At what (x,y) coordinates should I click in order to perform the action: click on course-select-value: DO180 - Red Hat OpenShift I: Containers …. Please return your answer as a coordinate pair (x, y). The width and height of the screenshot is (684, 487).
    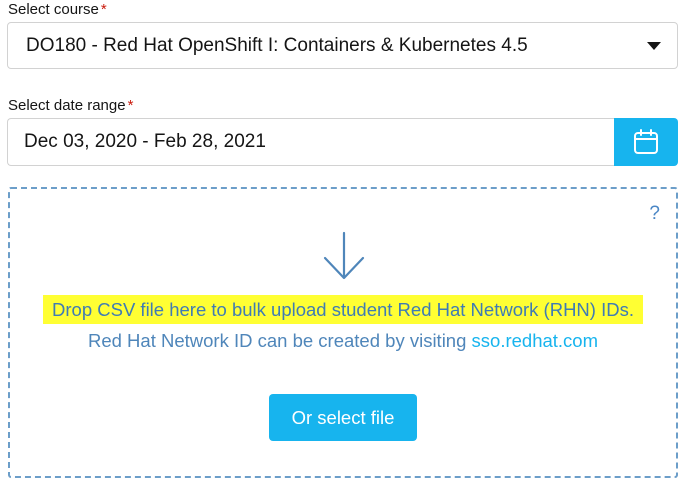
    Looking at the image, I should click on (277, 45).